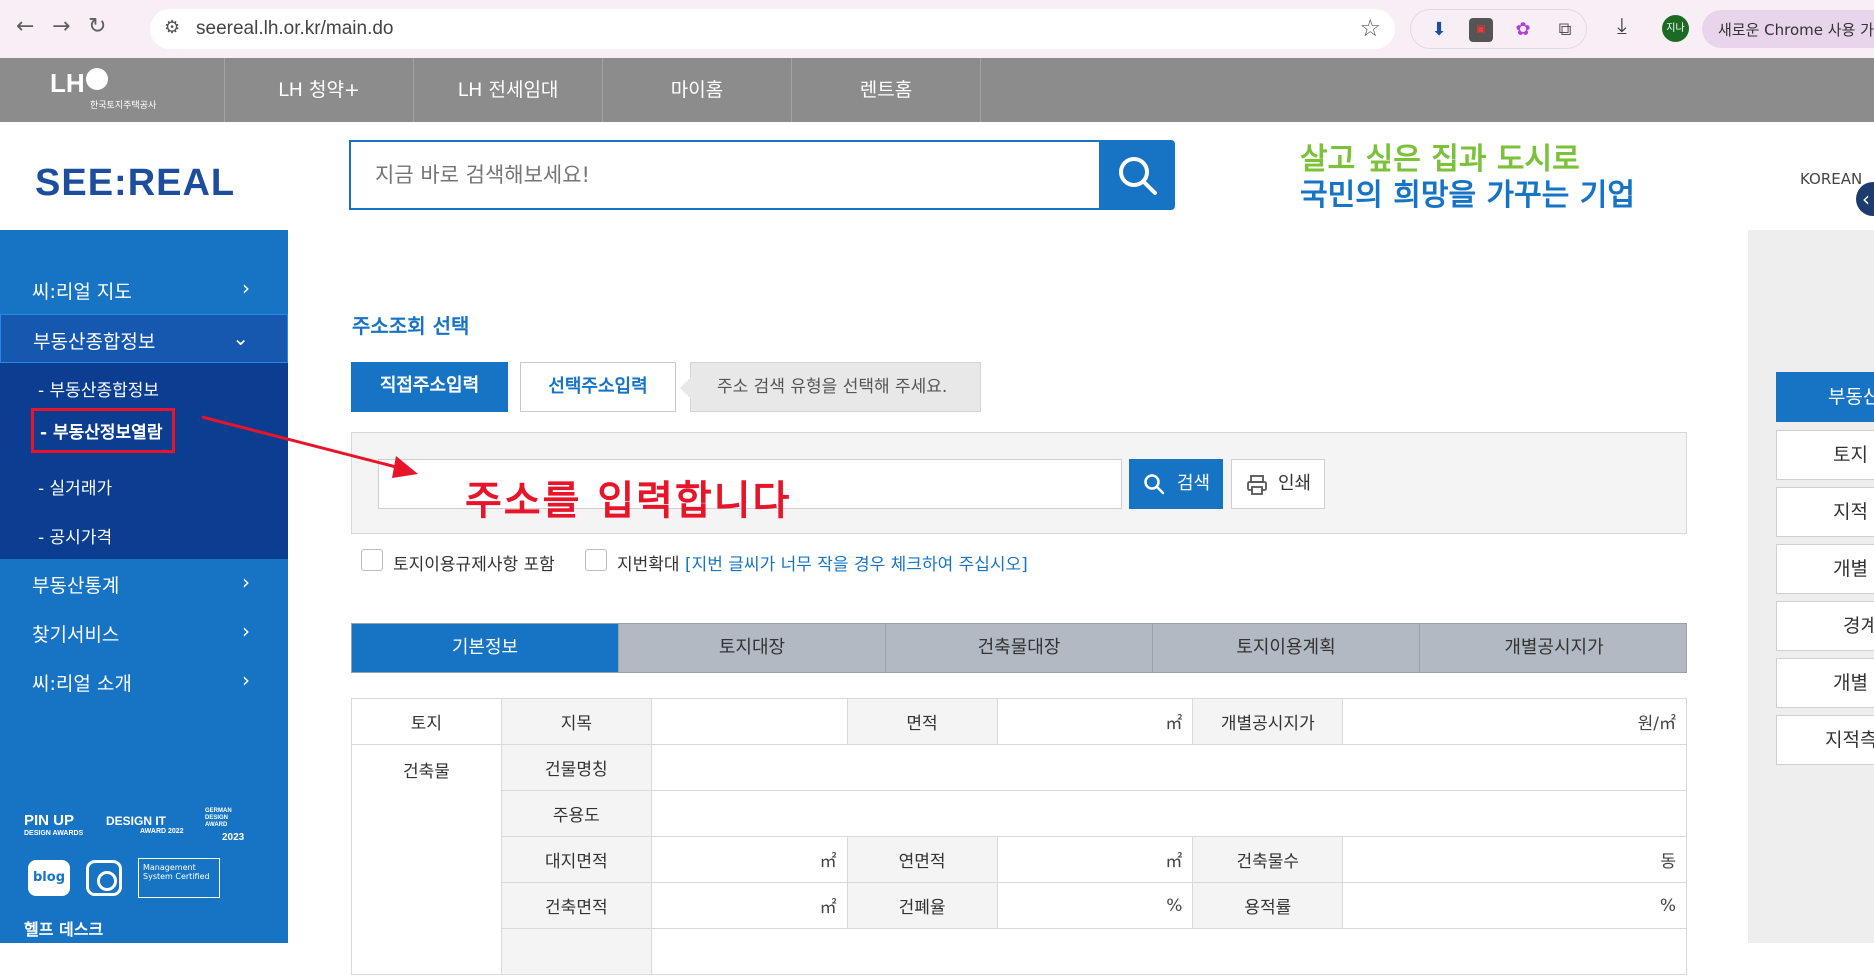  What do you see at coordinates (1825, 626) in the screenshot?
I see `right-panel-item: 경계` at bounding box center [1825, 626].